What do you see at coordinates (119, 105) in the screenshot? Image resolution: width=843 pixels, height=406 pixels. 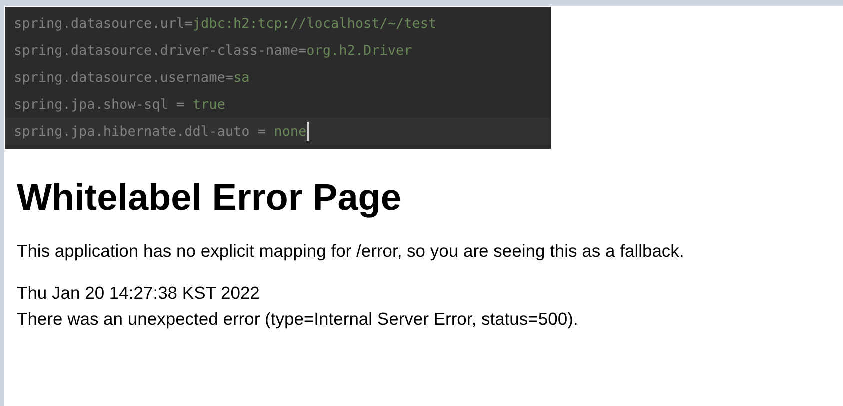 I see `code-line: spring.jpa.show-sql = true` at bounding box center [119, 105].